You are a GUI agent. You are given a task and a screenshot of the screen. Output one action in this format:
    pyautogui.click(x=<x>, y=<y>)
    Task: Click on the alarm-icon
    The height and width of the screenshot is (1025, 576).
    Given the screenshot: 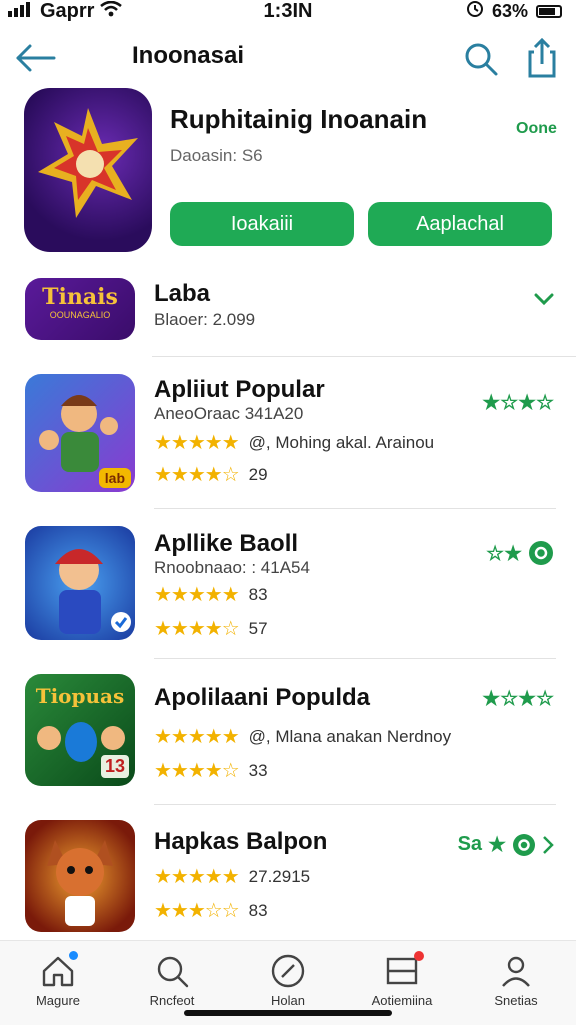 What is the action you would take?
    pyautogui.click(x=475, y=11)
    